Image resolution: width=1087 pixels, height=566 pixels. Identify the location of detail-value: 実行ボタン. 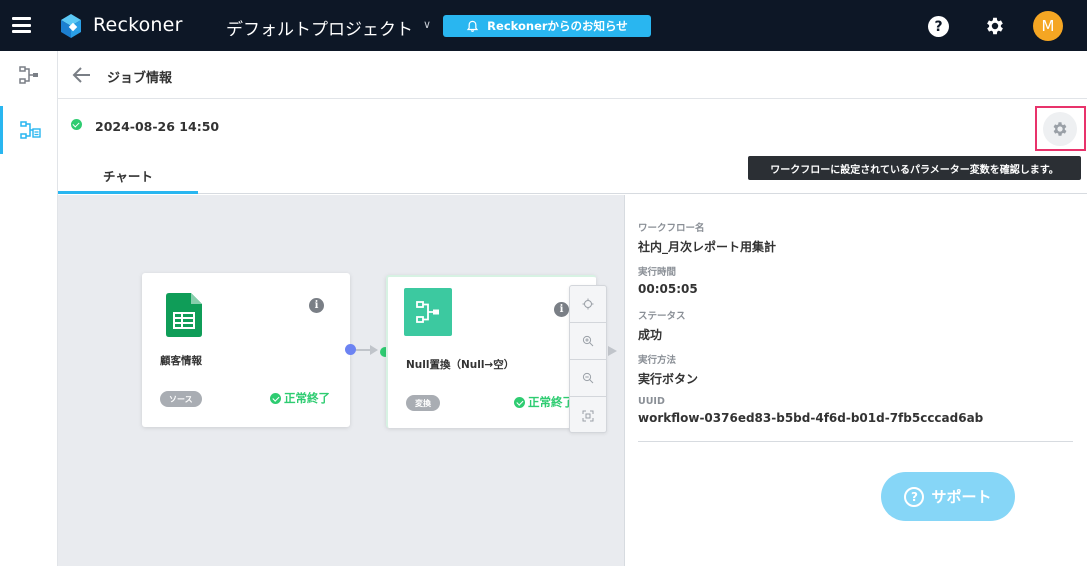
(668, 379).